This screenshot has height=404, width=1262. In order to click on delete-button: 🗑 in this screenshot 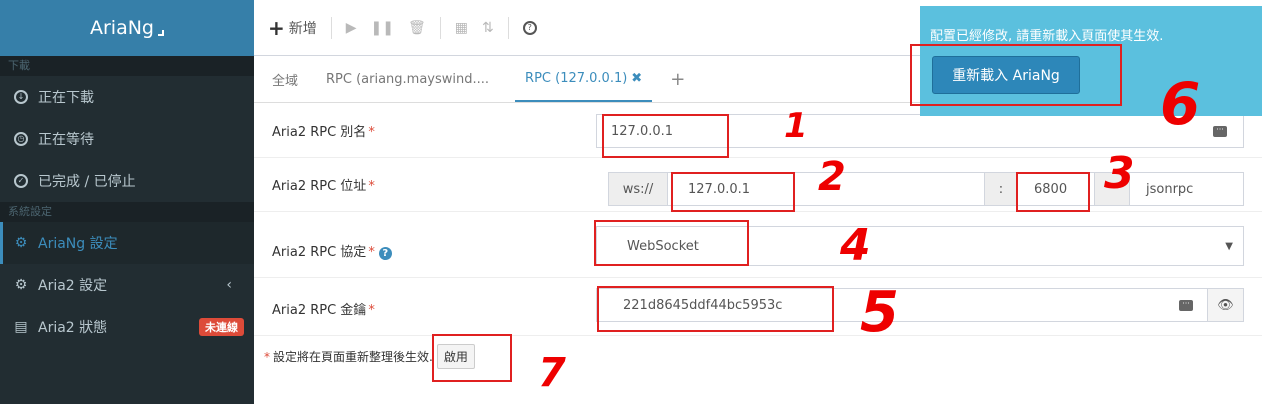, I will do `click(417, 28)`.